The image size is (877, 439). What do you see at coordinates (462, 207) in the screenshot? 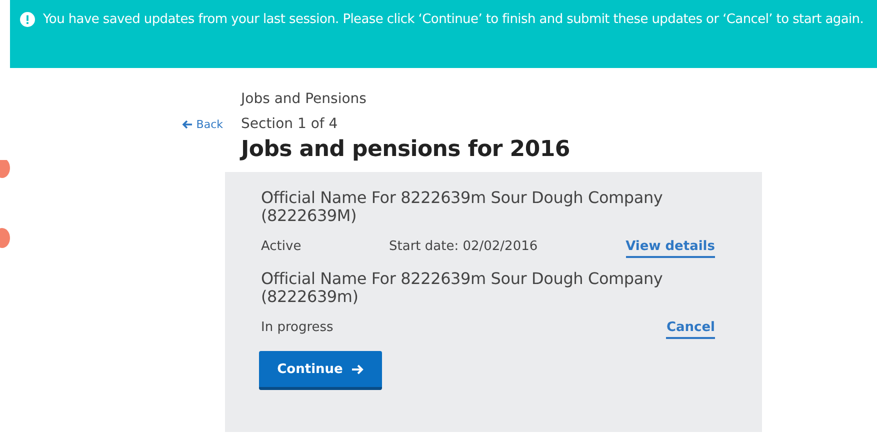
I see `employer-name: Official Name For 8222639m Sour Dough Company (8222639M)` at bounding box center [462, 207].